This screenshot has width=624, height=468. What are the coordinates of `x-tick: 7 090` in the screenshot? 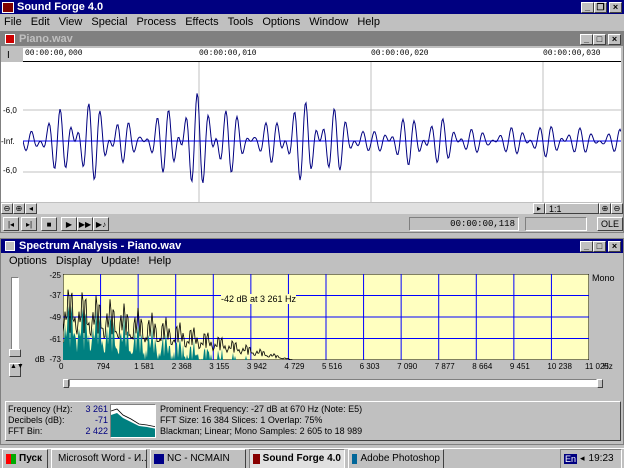 It's located at (407, 366).